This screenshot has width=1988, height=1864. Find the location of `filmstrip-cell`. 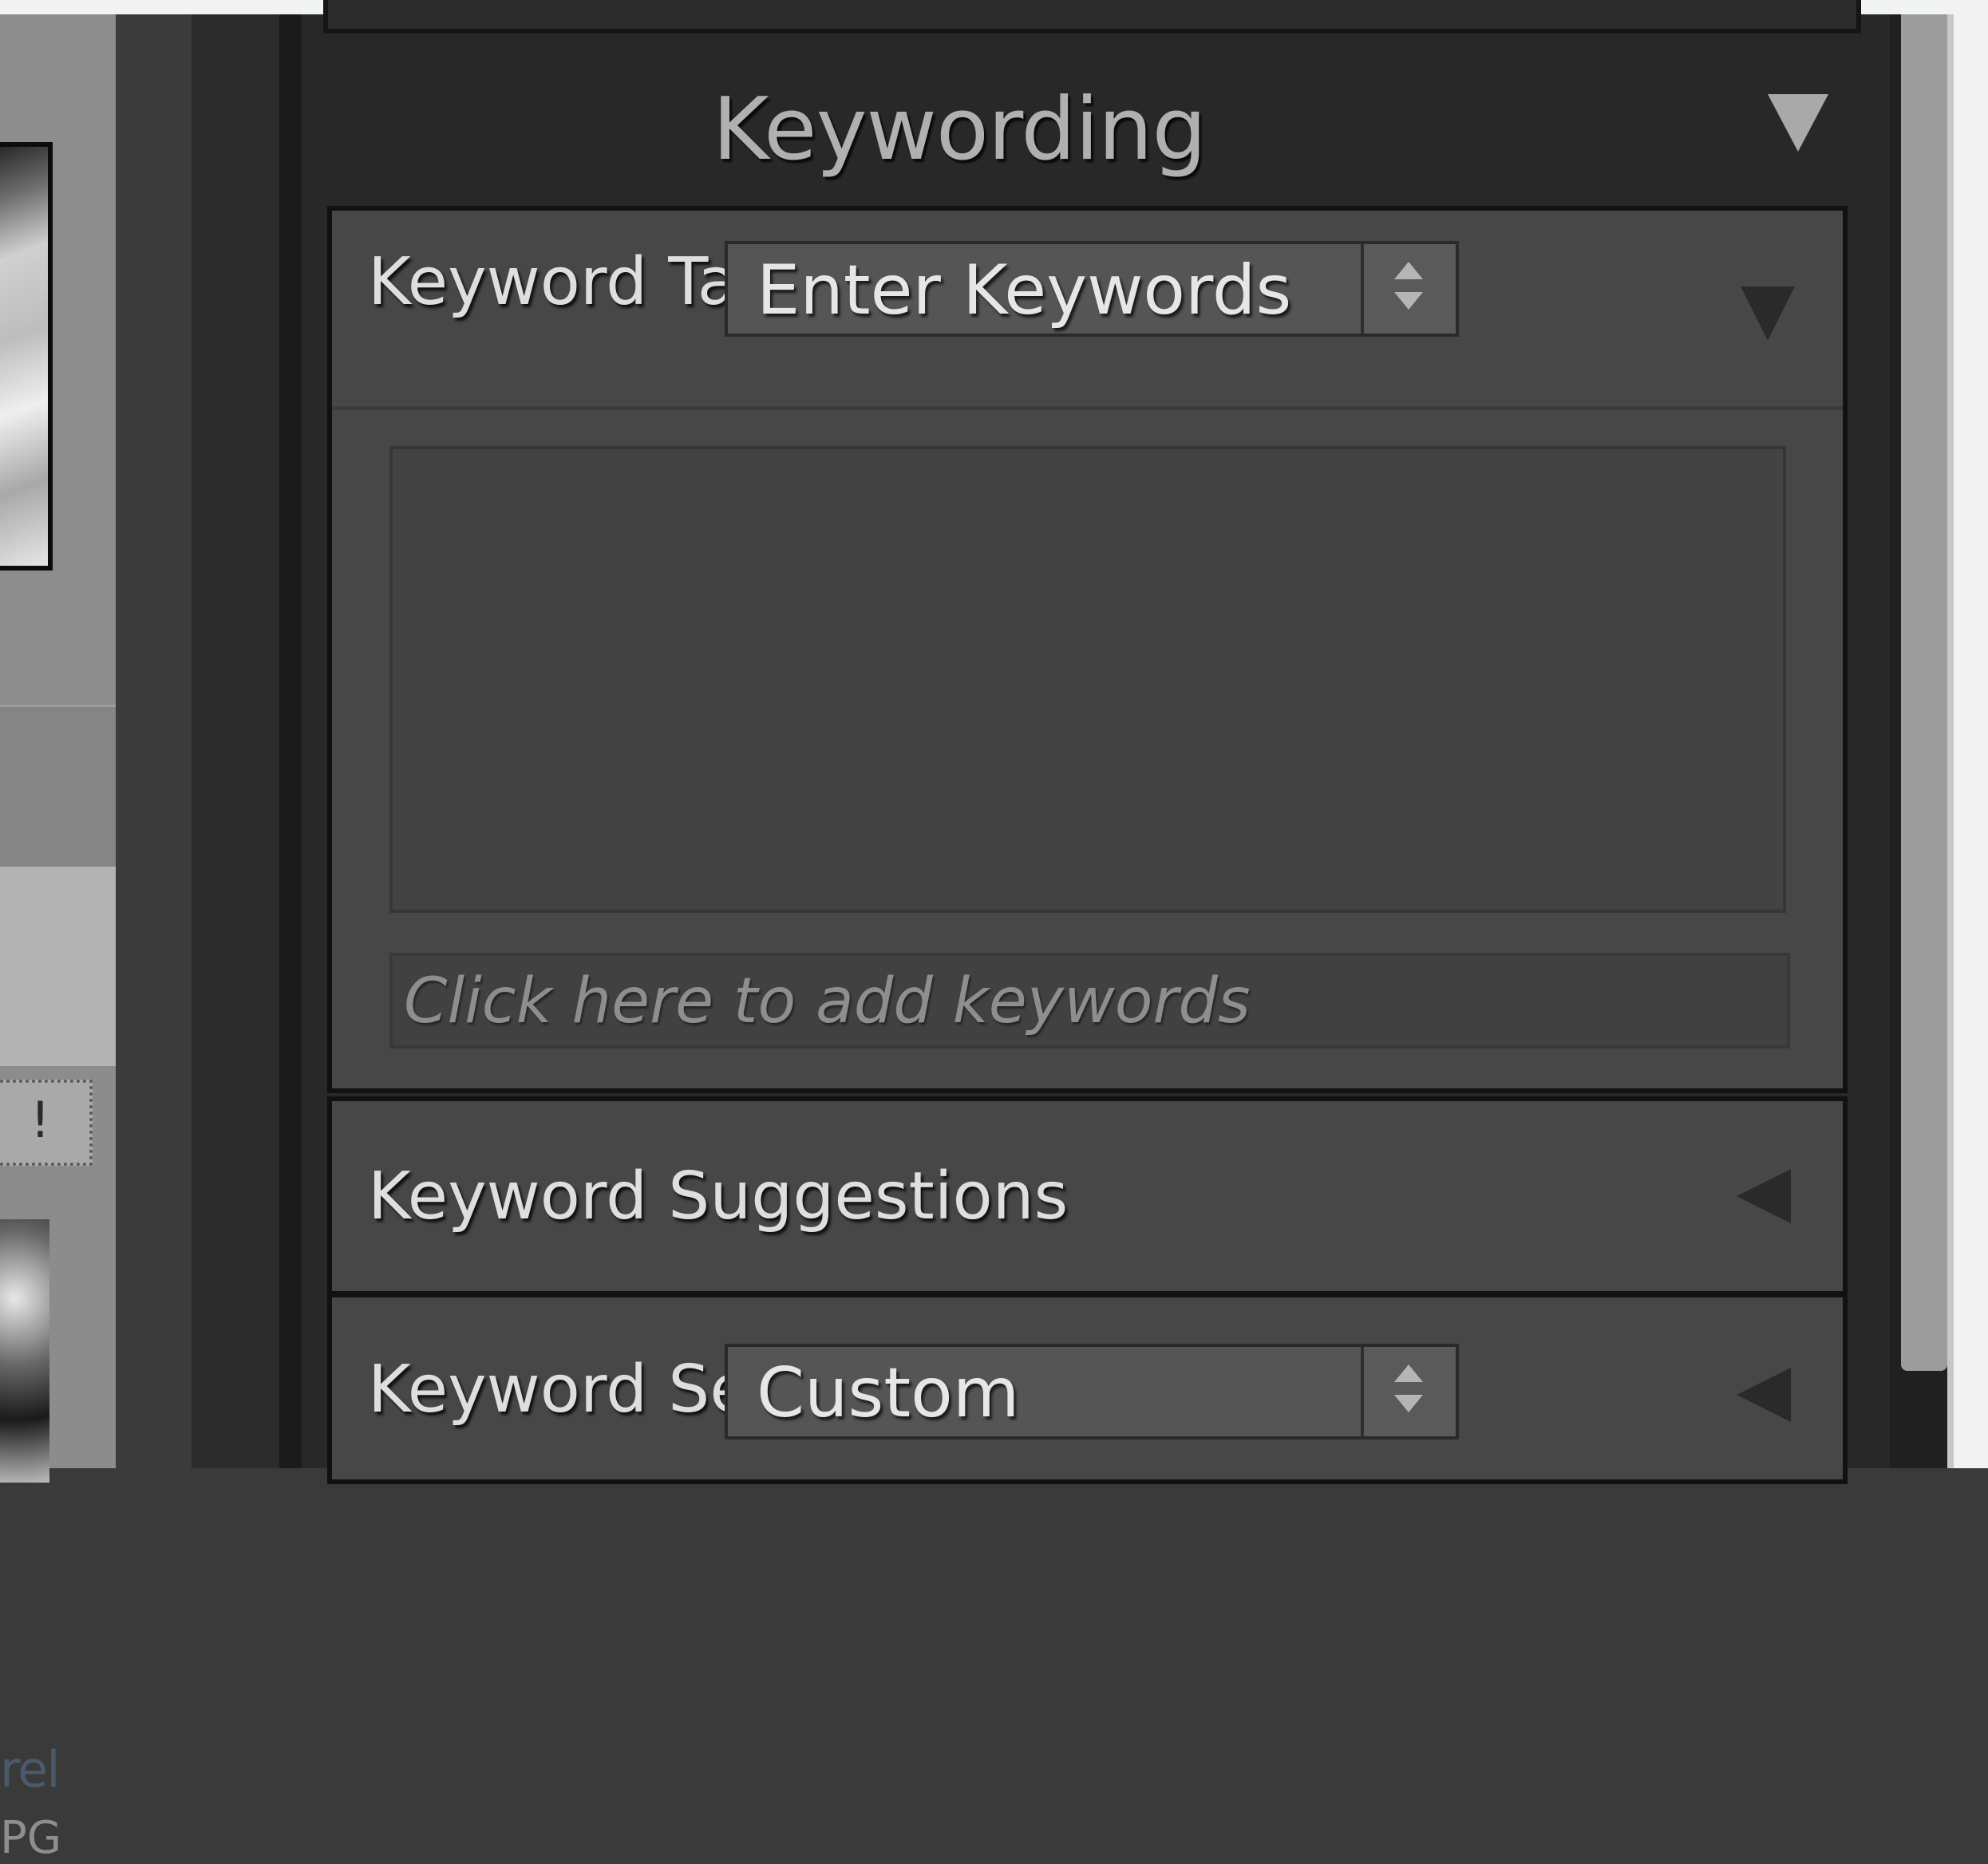

filmstrip-cell is located at coordinates (58, 359).